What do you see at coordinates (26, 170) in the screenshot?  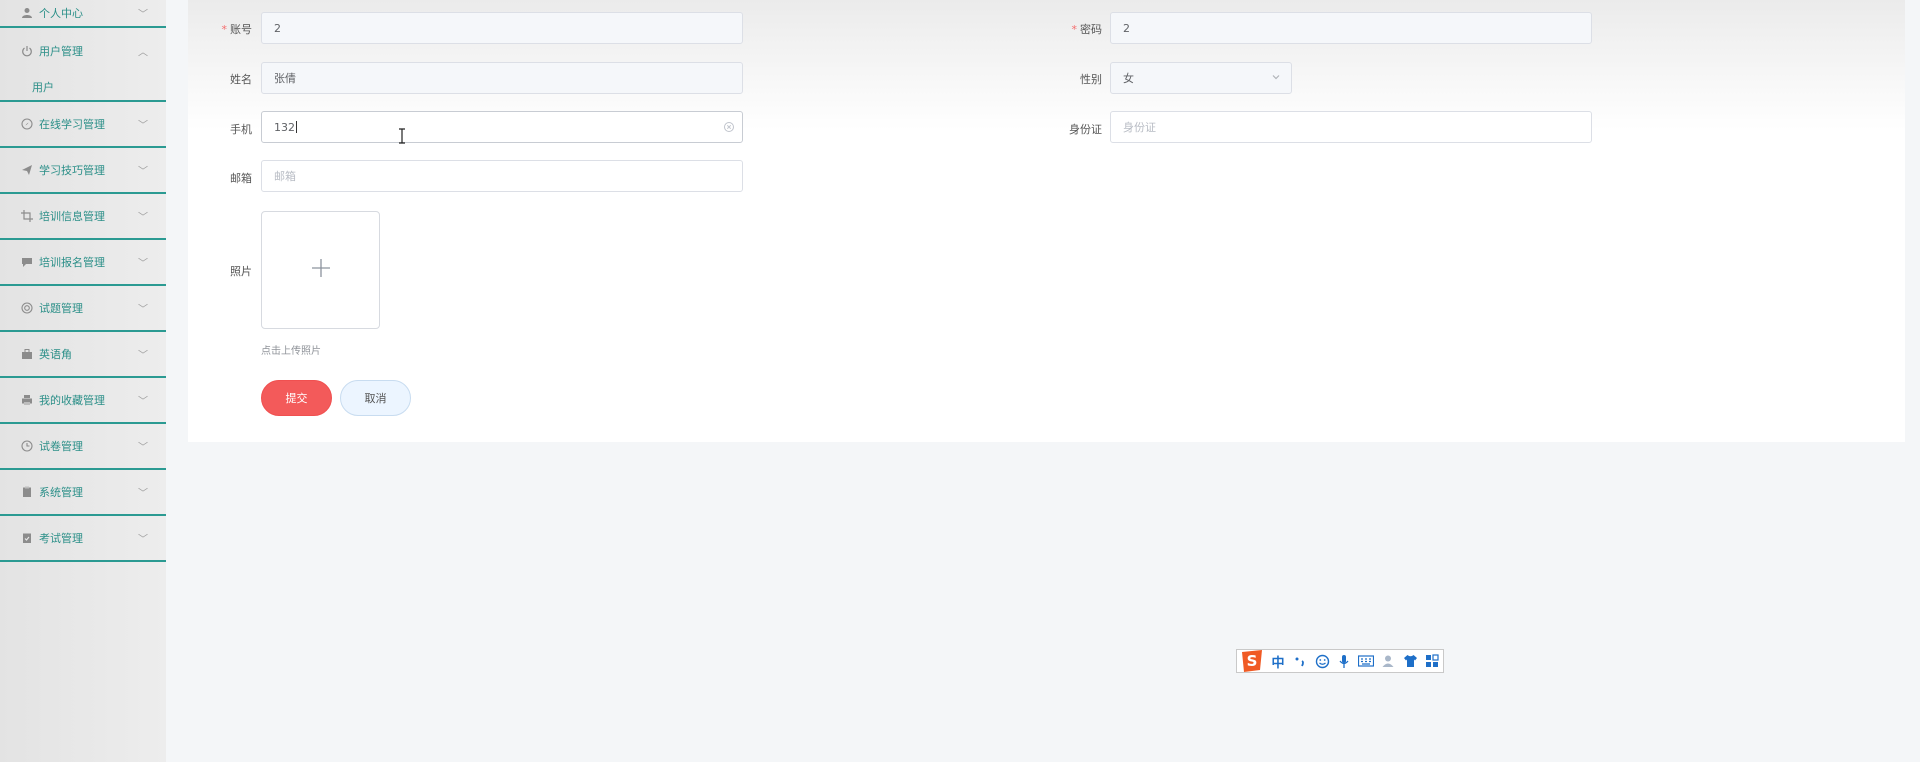 I see `send-icon` at bounding box center [26, 170].